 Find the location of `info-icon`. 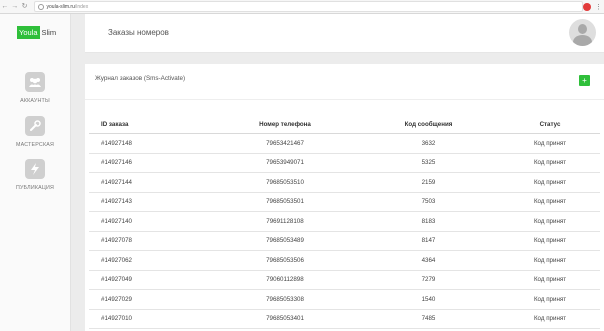

info-icon is located at coordinates (40, 6).